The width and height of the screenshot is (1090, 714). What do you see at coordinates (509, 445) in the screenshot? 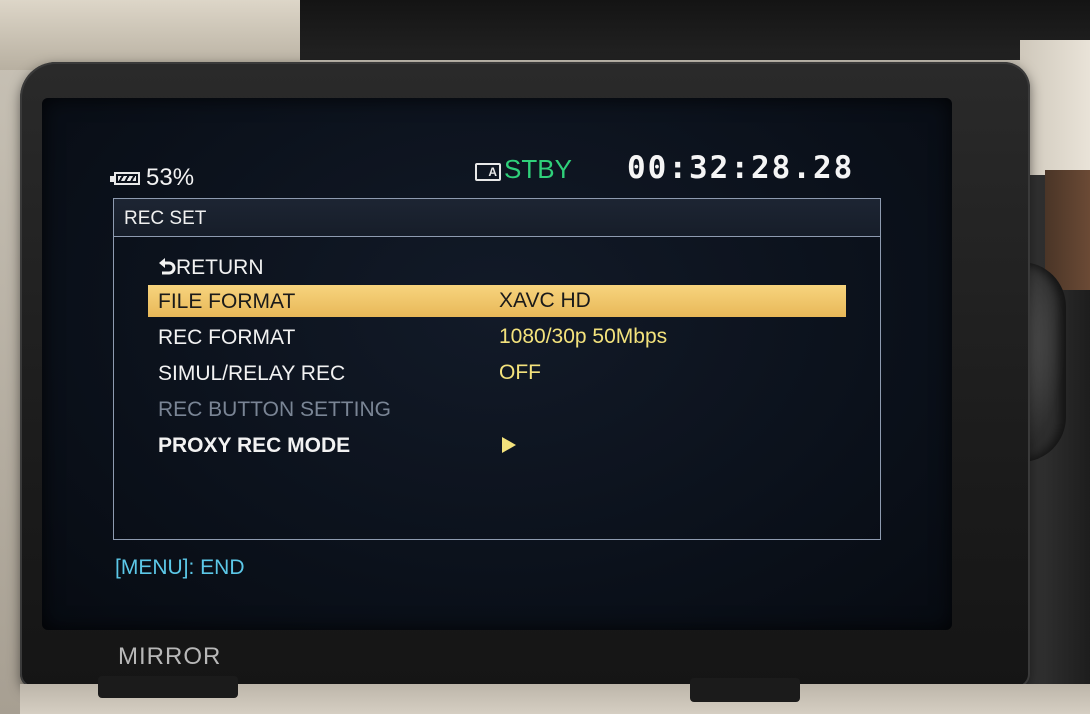
I see `play-arrow-icon` at bounding box center [509, 445].